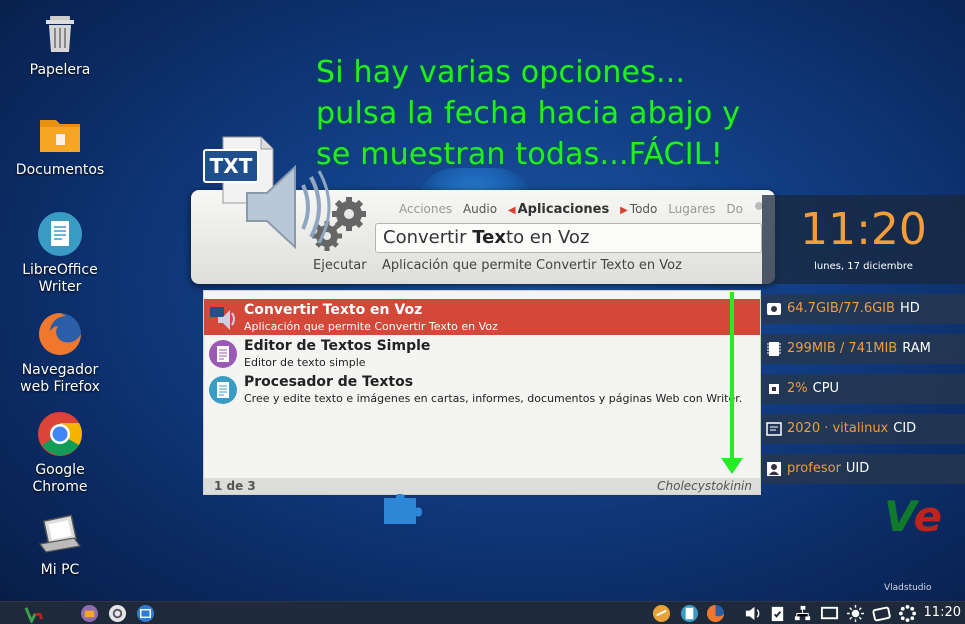 Image resolution: width=965 pixels, height=624 pixels. I want to click on logo-glyph: e, so click(927, 516).